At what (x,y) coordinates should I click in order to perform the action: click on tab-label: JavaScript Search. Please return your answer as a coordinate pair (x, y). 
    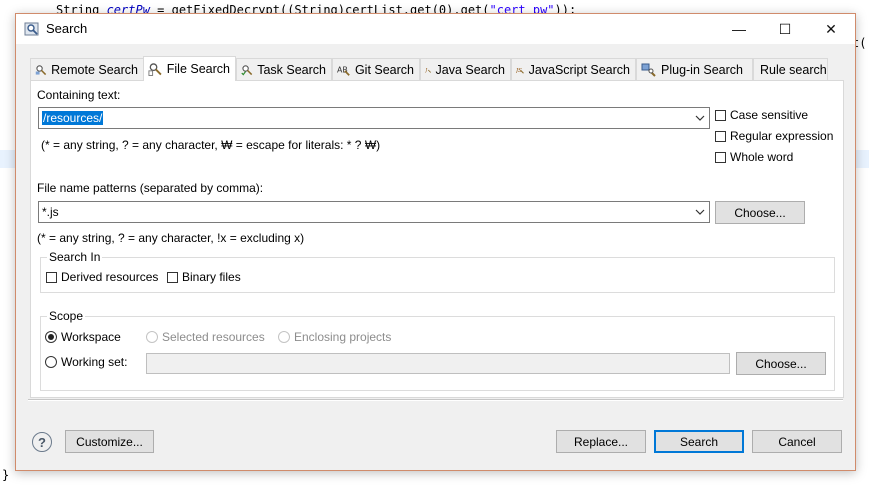
    Looking at the image, I should click on (579, 69).